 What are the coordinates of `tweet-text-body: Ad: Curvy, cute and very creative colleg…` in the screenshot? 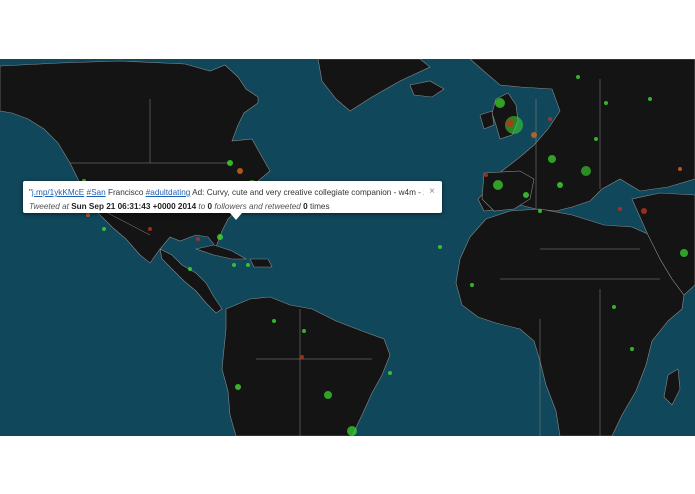 It's located at (308, 192).